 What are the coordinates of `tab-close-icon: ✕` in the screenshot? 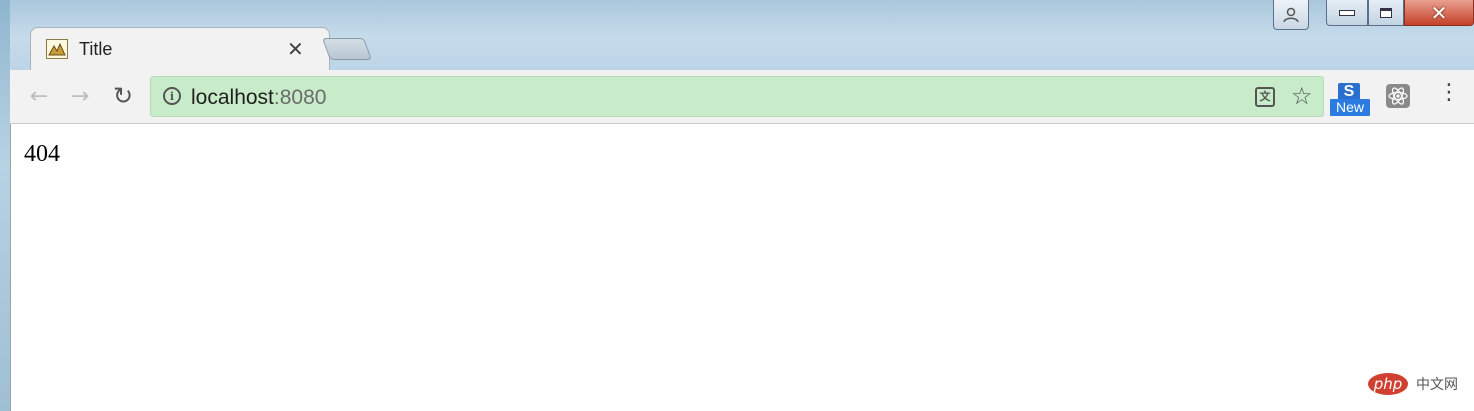 It's located at (295, 49).